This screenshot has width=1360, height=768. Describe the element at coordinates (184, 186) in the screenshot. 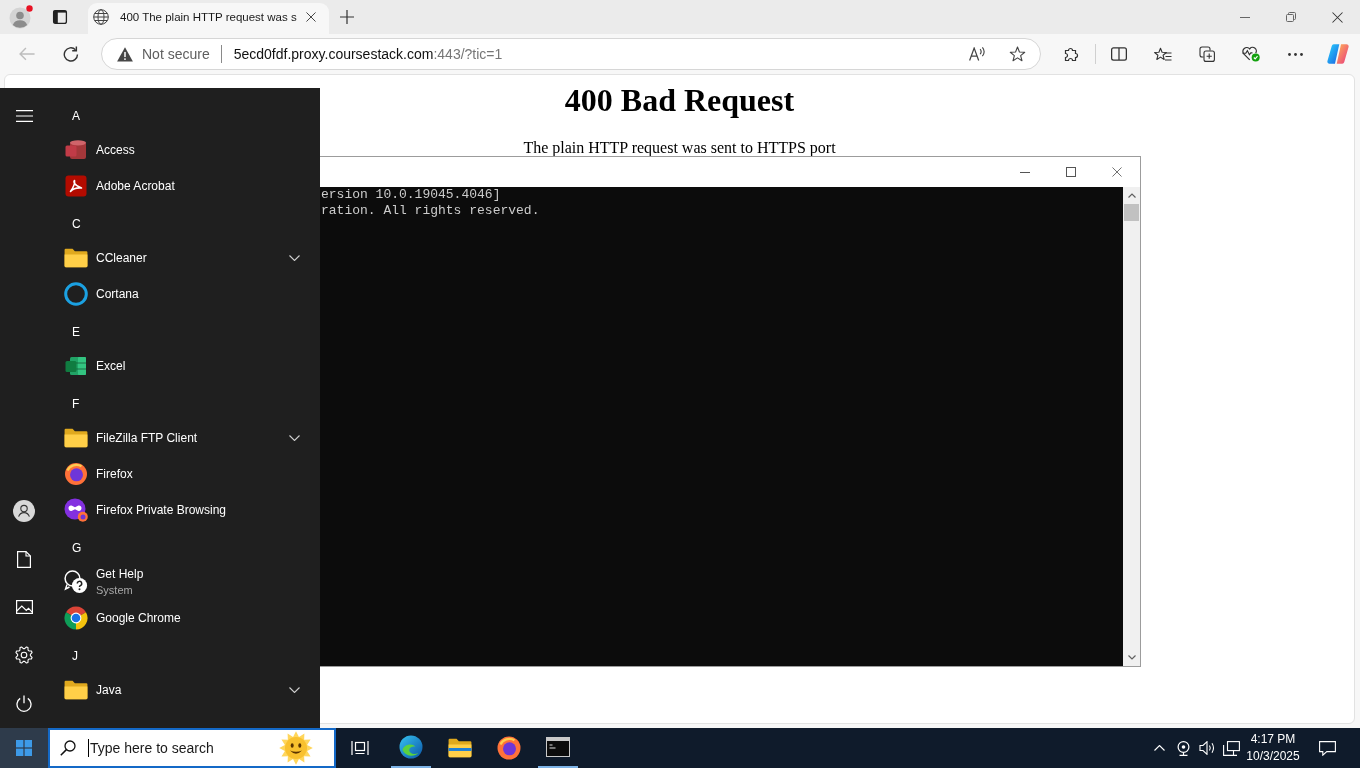

I see `app-list-item: Adobe Acrobat` at that location.